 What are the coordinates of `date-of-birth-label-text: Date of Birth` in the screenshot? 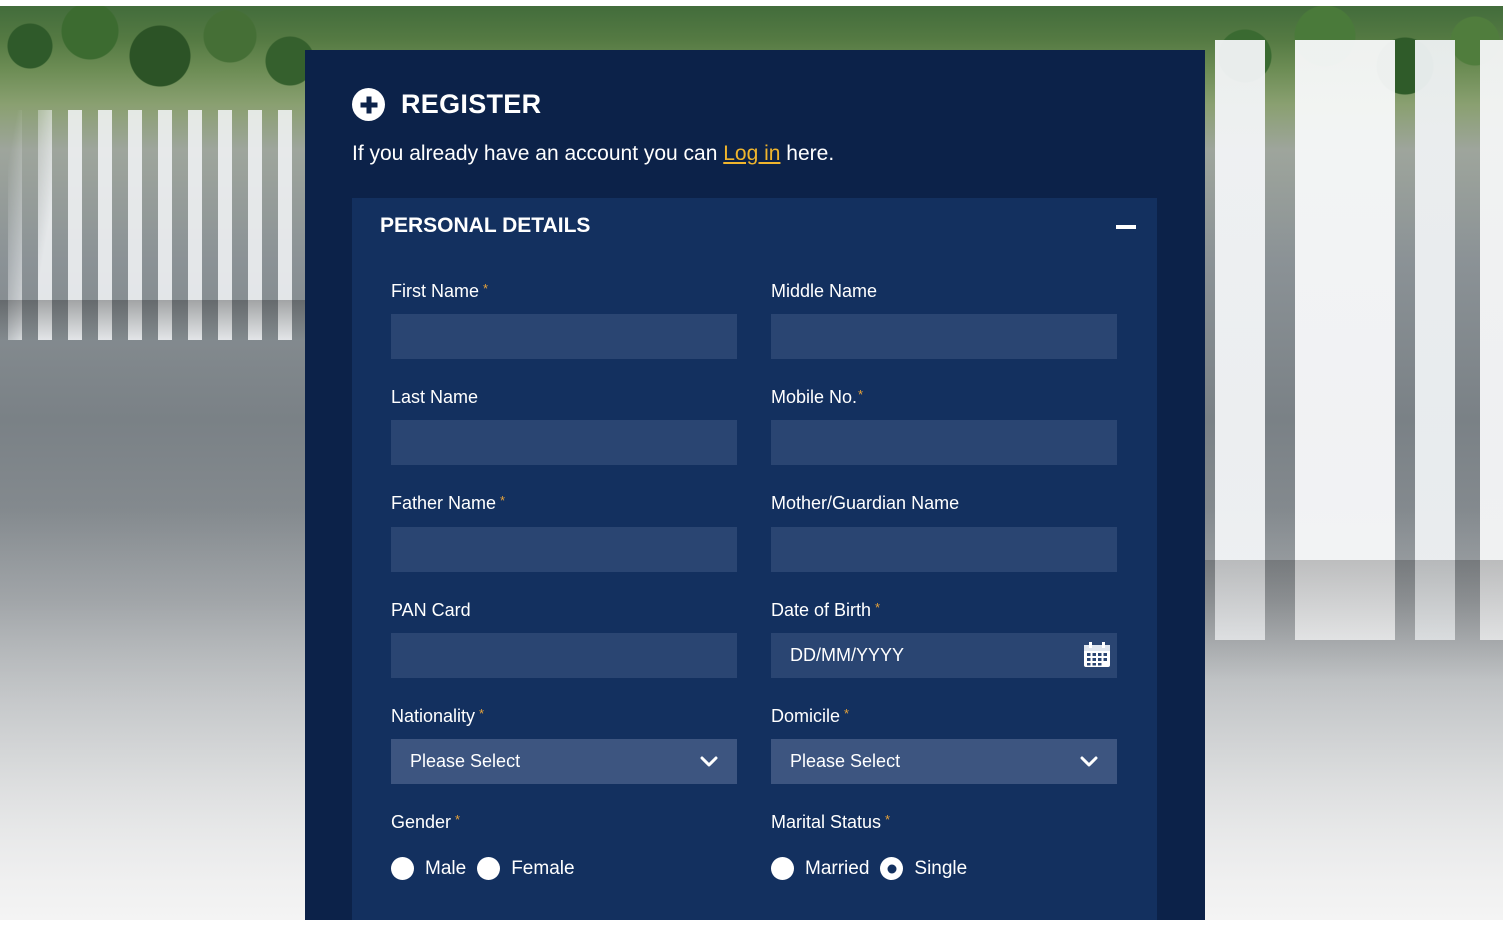 It's located at (821, 610).